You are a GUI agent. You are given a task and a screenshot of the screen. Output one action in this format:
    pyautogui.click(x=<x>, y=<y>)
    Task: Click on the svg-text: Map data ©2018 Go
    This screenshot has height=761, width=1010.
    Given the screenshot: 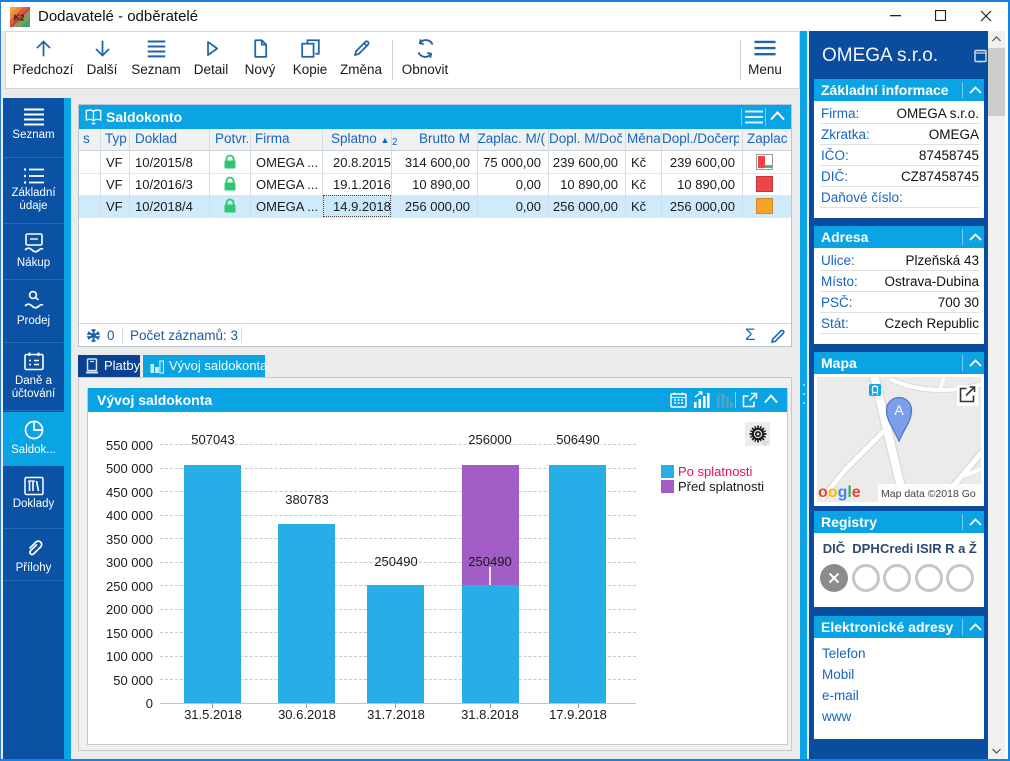 What is the action you would take?
    pyautogui.click(x=928, y=494)
    